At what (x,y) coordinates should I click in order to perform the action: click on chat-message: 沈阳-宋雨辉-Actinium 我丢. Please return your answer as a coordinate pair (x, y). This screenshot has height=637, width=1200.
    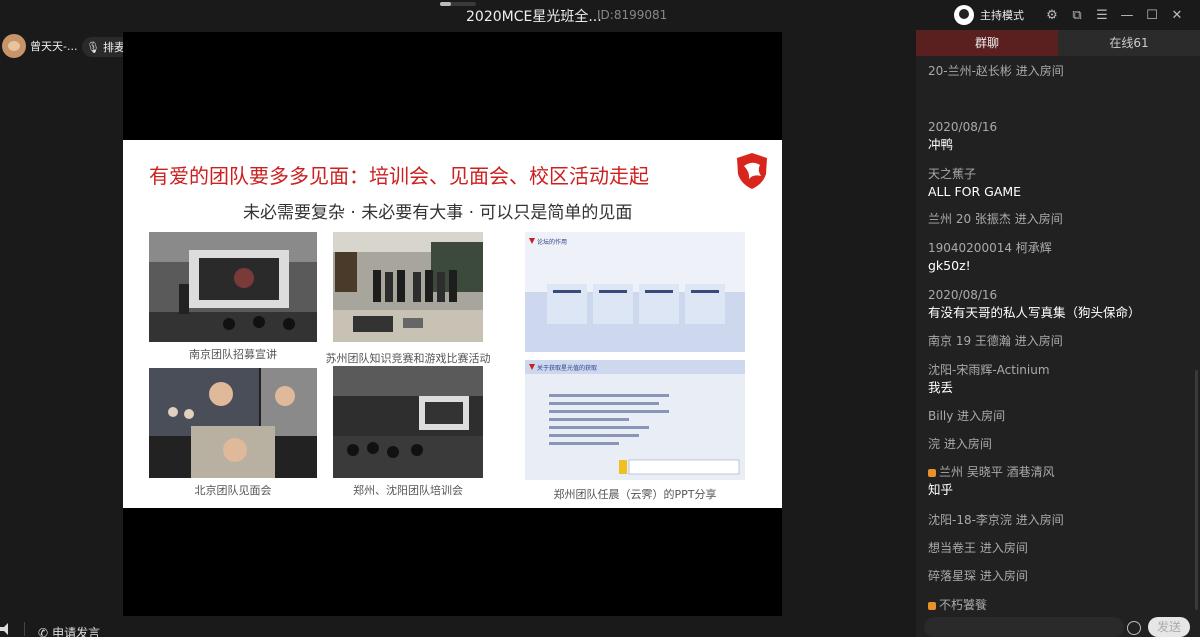
    Looking at the image, I should click on (1058, 379).